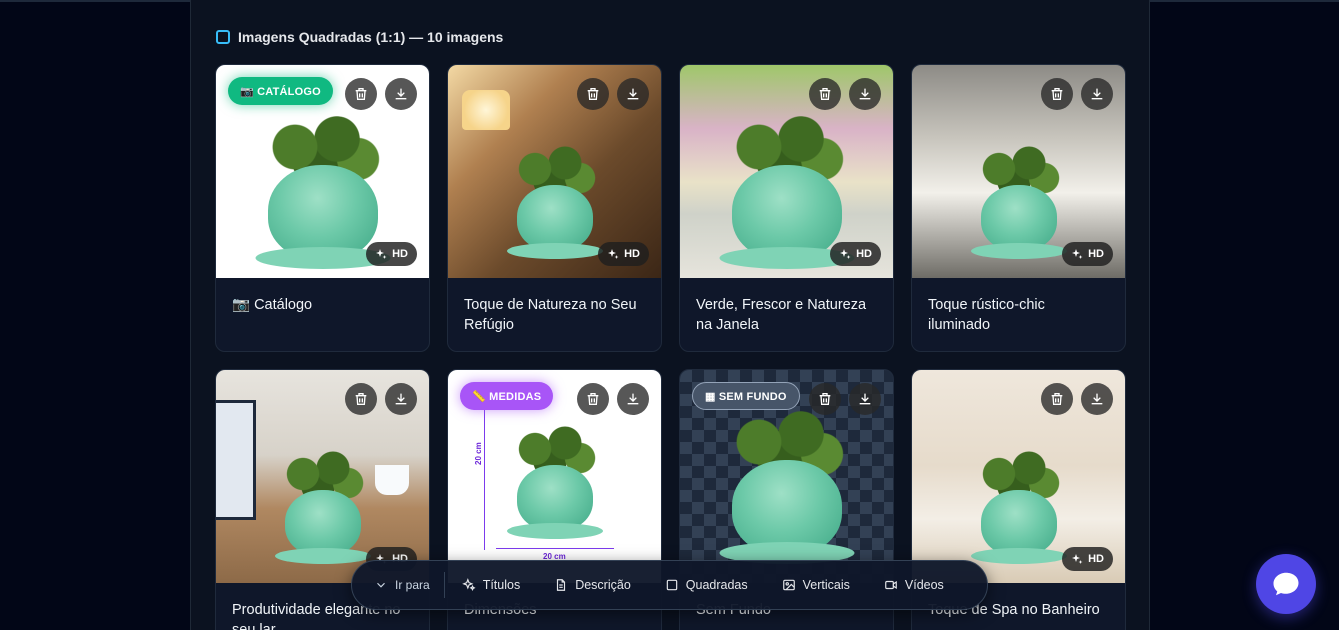  What do you see at coordinates (236, 460) in the screenshot?
I see `laptop-image` at bounding box center [236, 460].